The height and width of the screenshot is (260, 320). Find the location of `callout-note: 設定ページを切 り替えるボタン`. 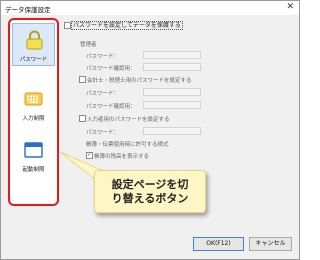

callout-note: 設定ページを切 り替えるボタン is located at coordinates (150, 191).